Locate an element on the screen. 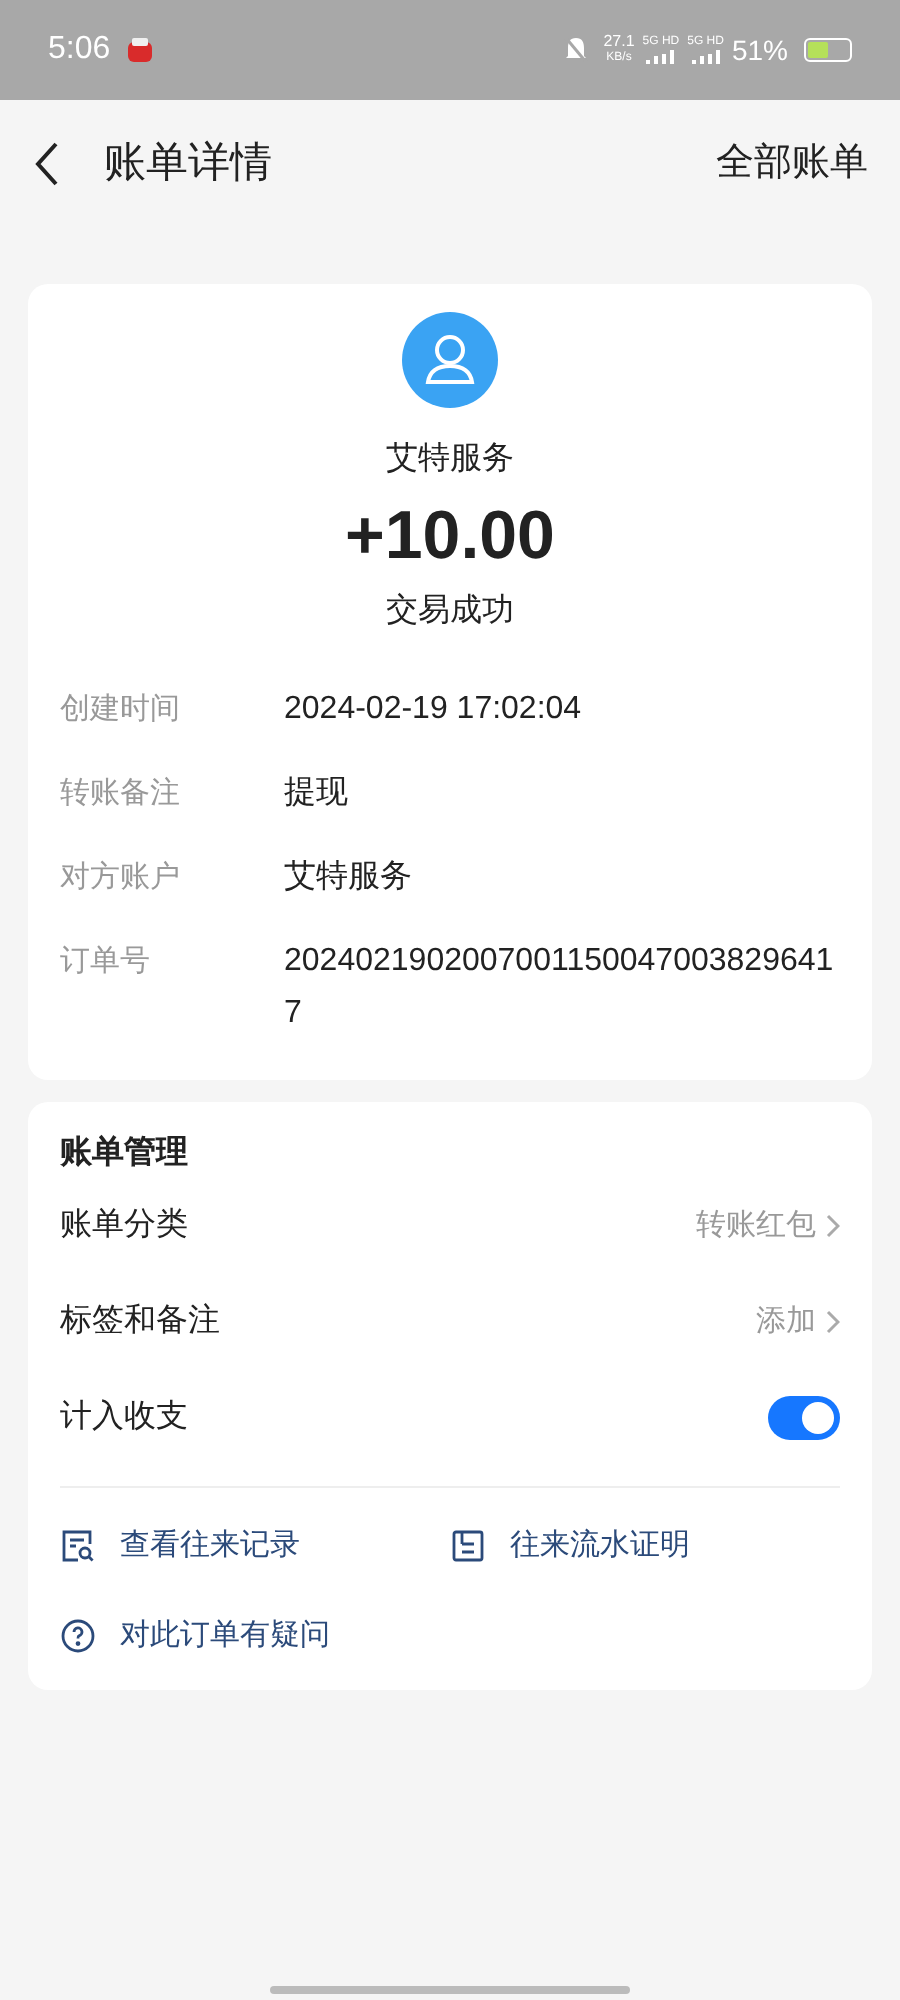  transaction-status: 交易成功 is located at coordinates (450, 611).